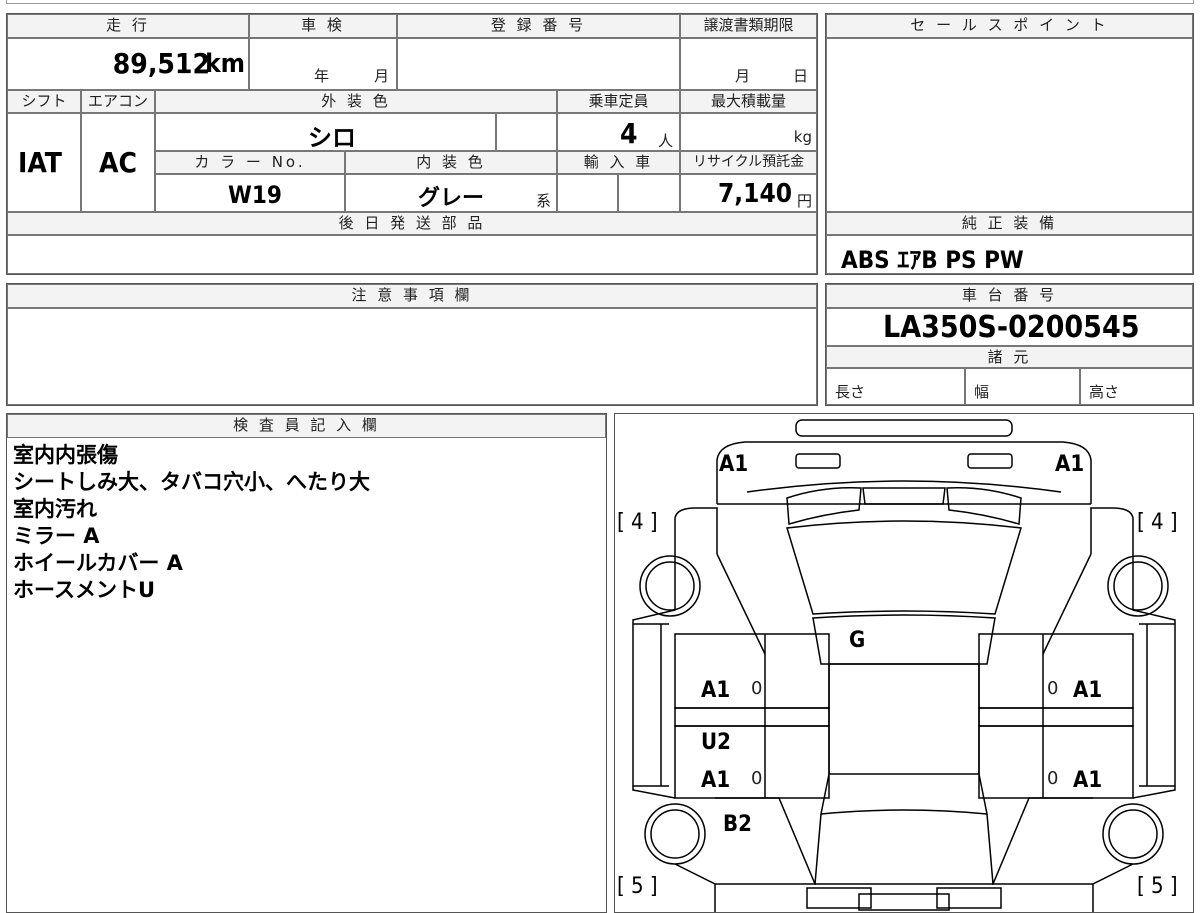  Describe the element at coordinates (895, 386) in the screenshot. I see `spec-length-cell: 長さ` at that location.